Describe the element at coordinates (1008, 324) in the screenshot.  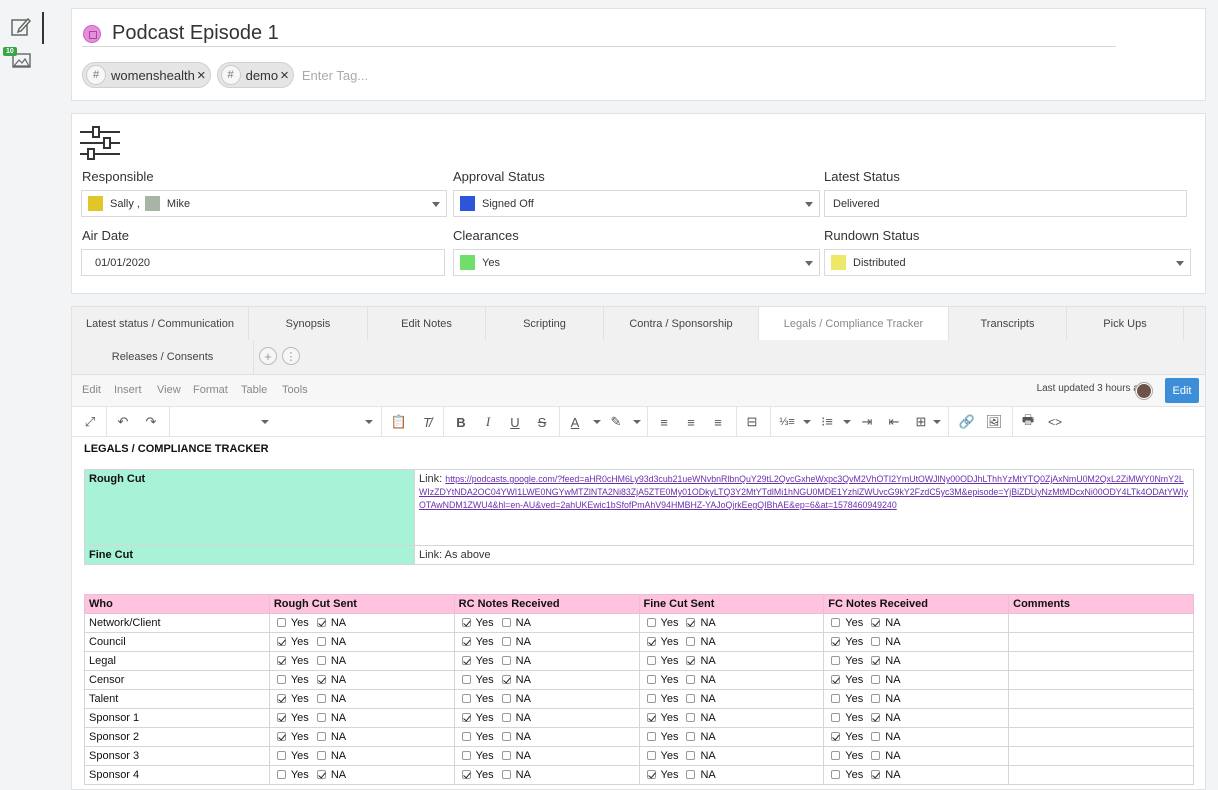
I see `tab-transcripts: Transcripts` at that location.